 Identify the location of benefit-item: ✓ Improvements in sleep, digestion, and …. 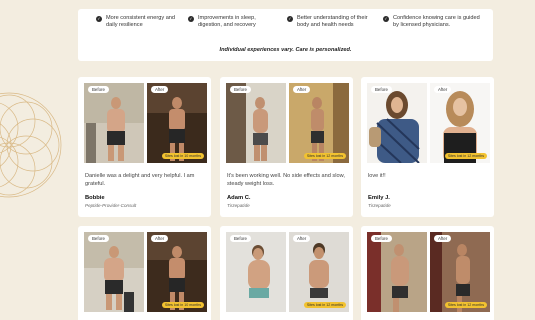
(234, 22).